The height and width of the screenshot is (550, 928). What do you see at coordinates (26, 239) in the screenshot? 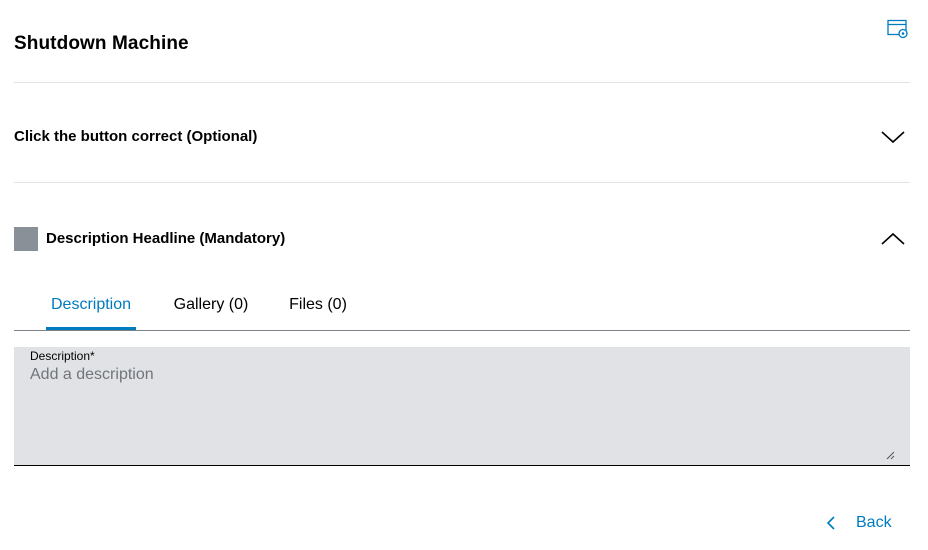
I see `status-indicator` at bounding box center [26, 239].